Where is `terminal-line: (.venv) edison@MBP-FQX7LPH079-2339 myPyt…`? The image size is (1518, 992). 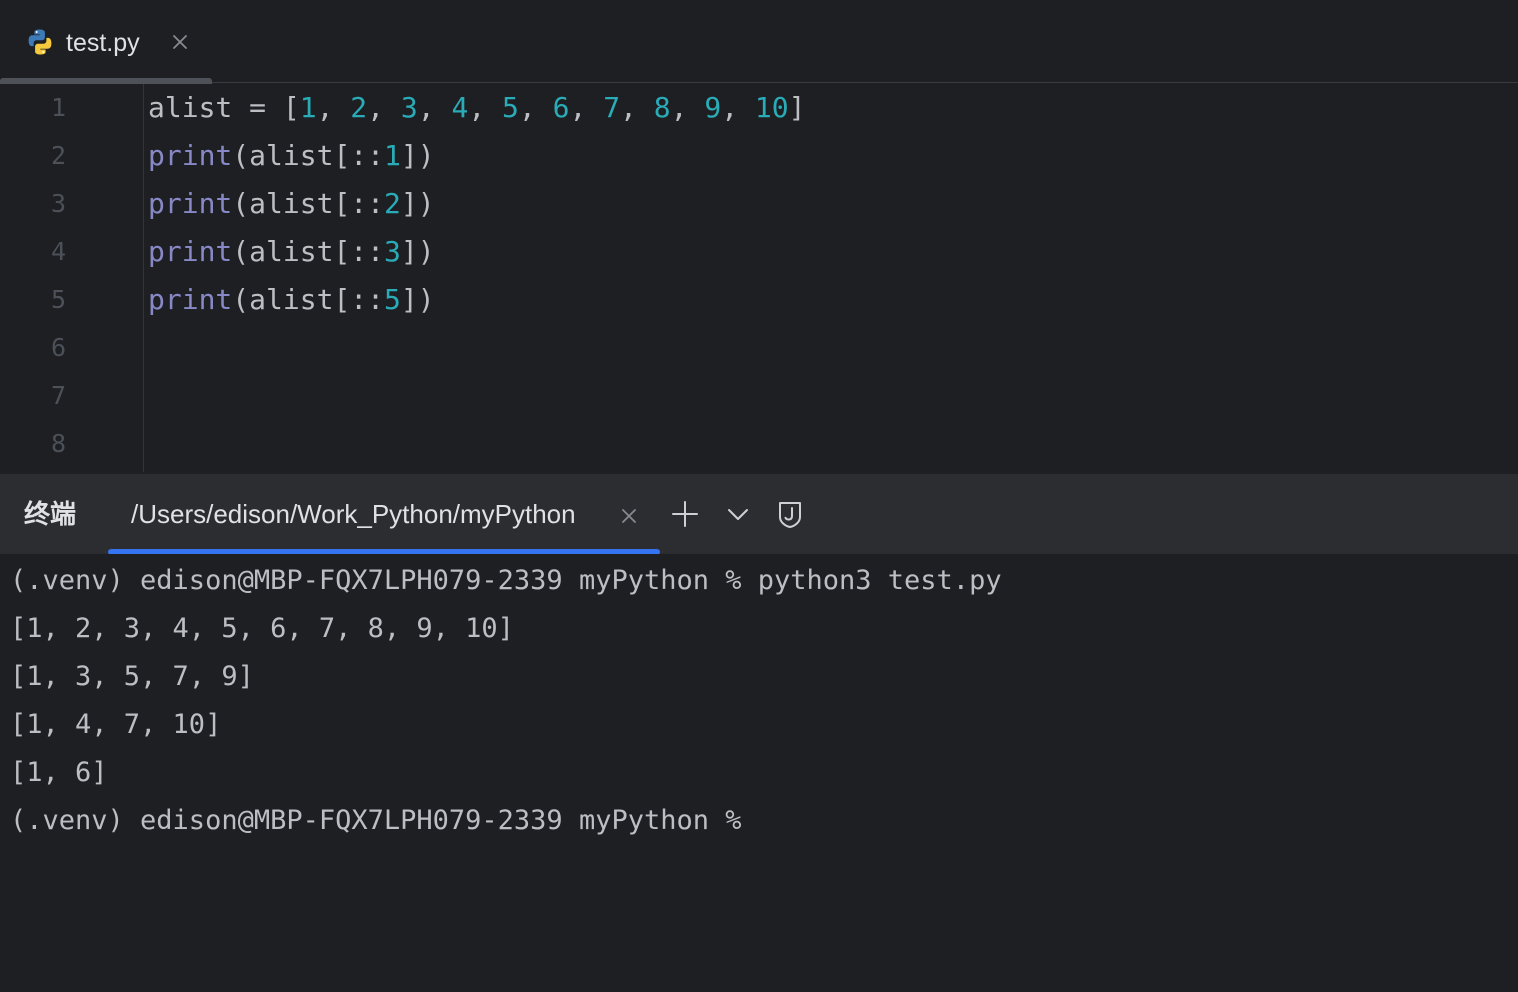 terminal-line: (.venv) edison@MBP-FQX7LPH079-2339 myPyt… is located at coordinates (506, 580).